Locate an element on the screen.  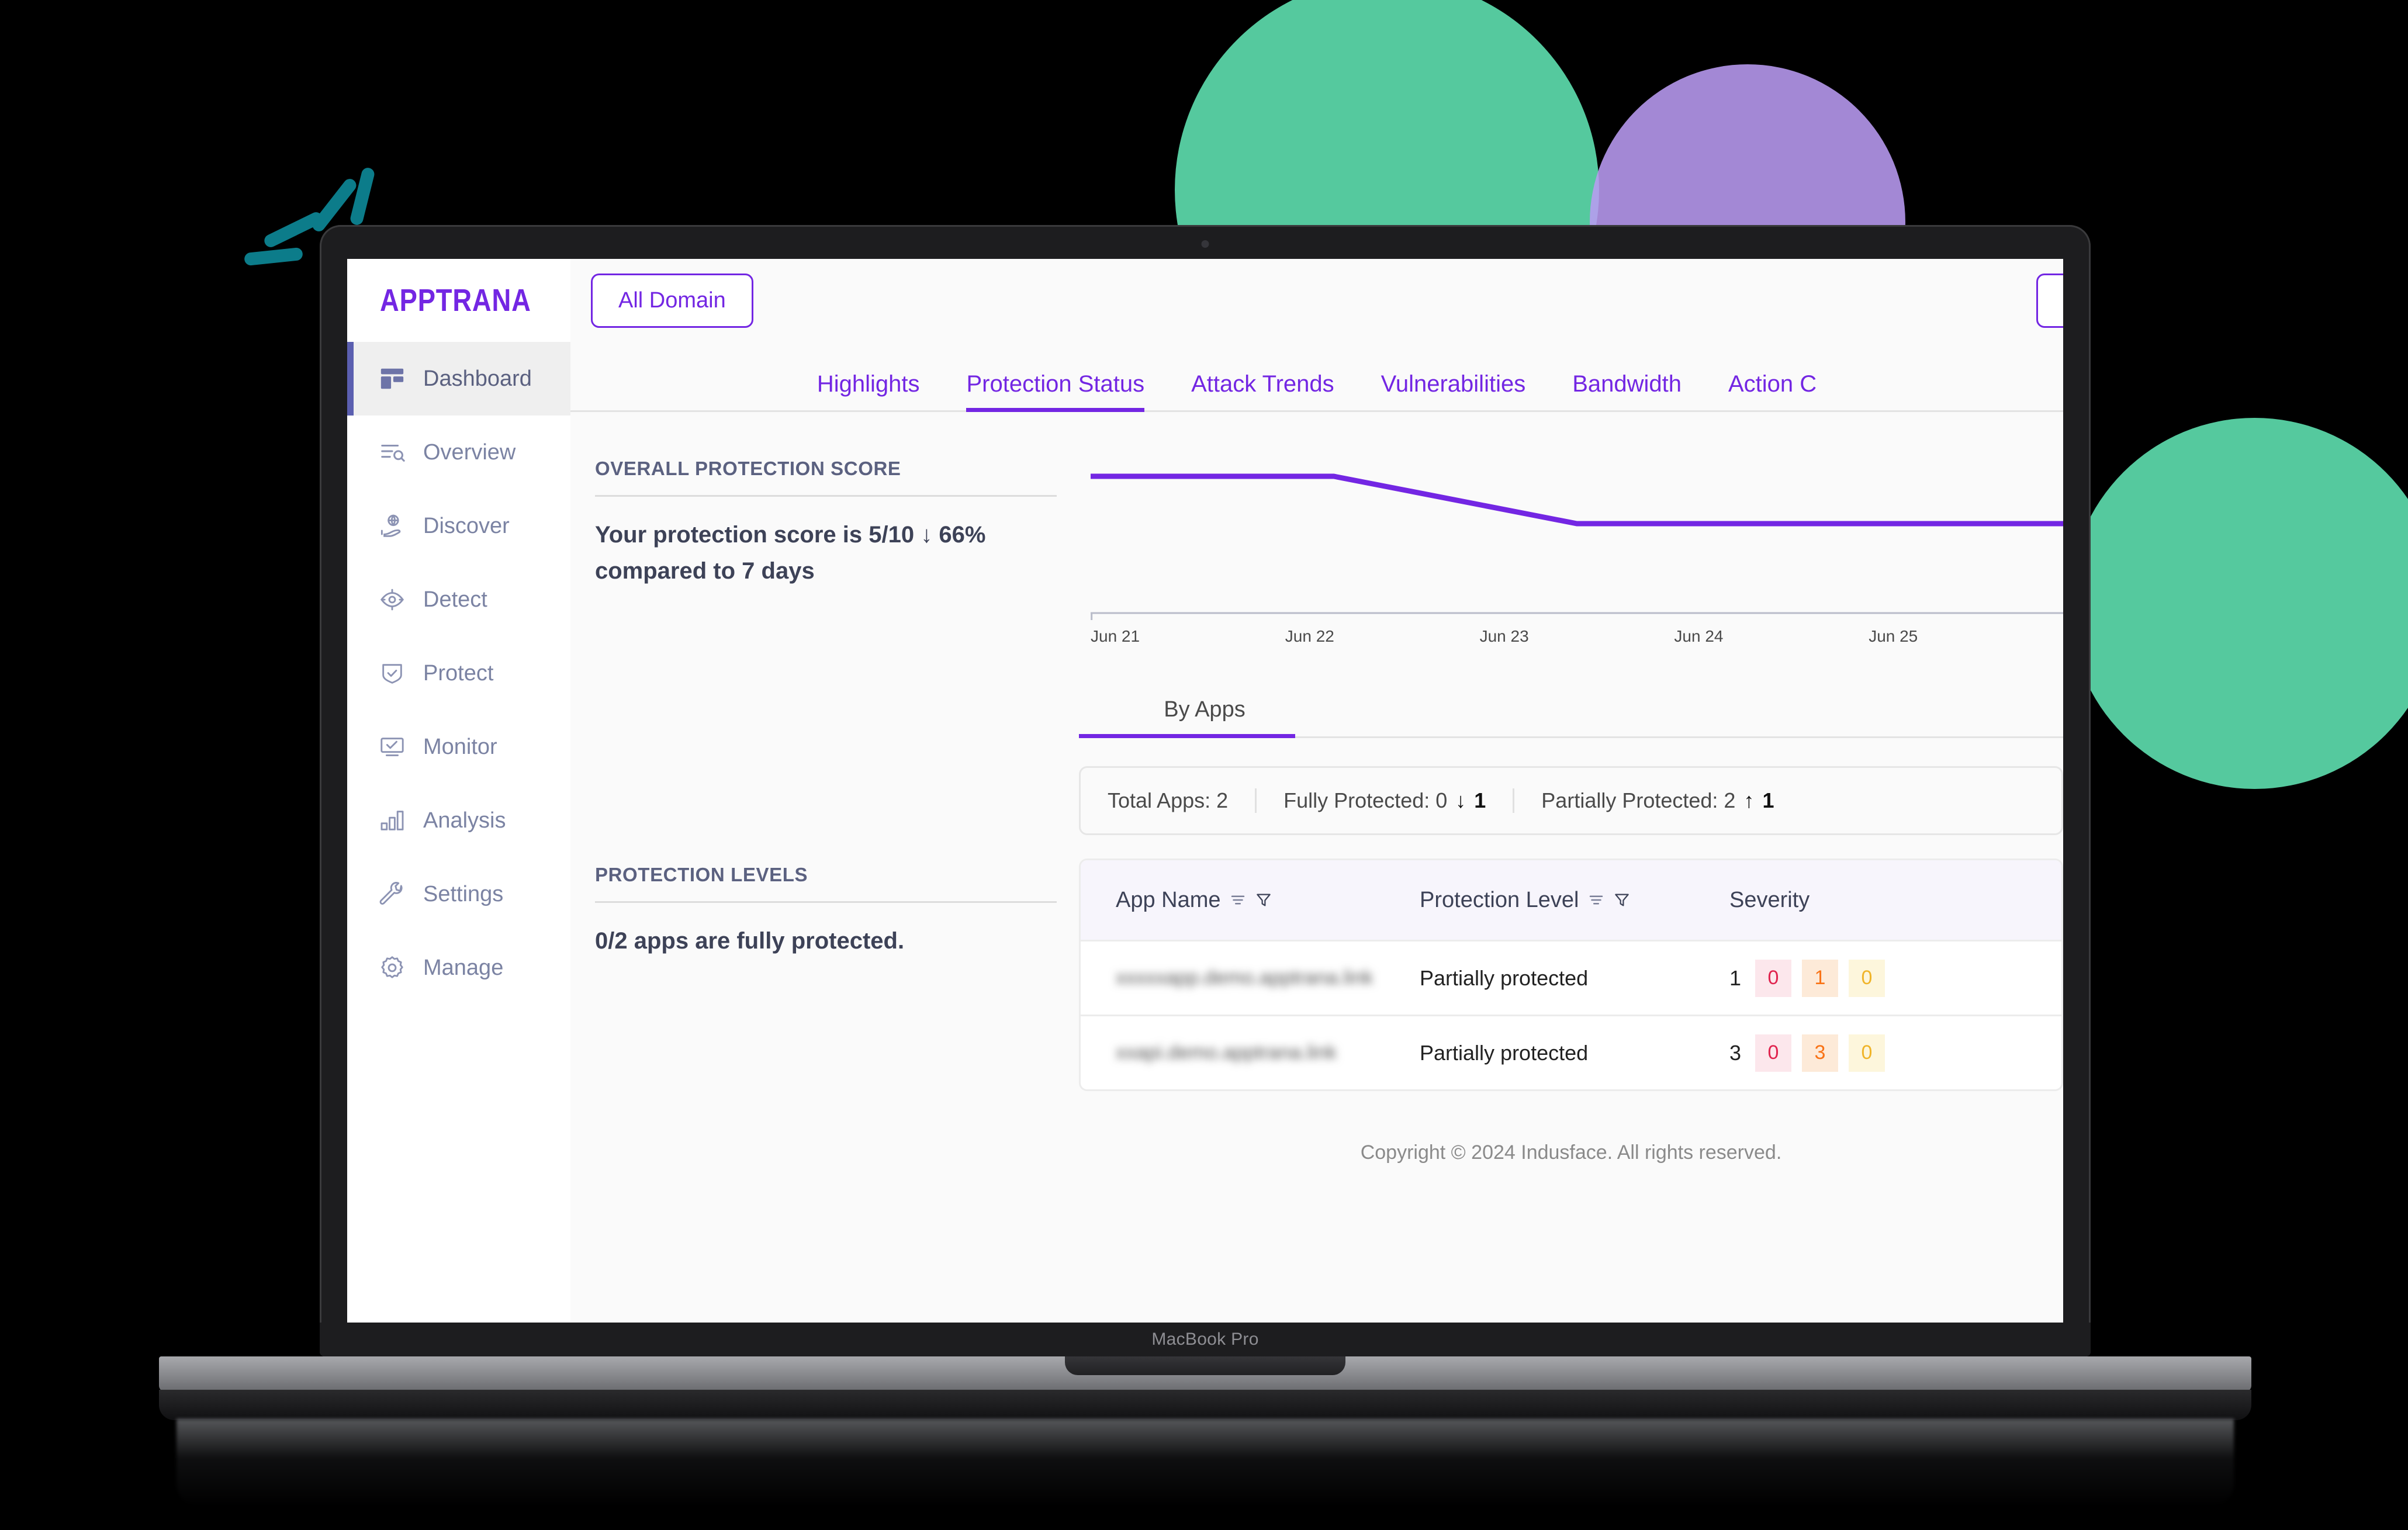
stat-label: Total Apps: 2 is located at coordinates (1169, 800).